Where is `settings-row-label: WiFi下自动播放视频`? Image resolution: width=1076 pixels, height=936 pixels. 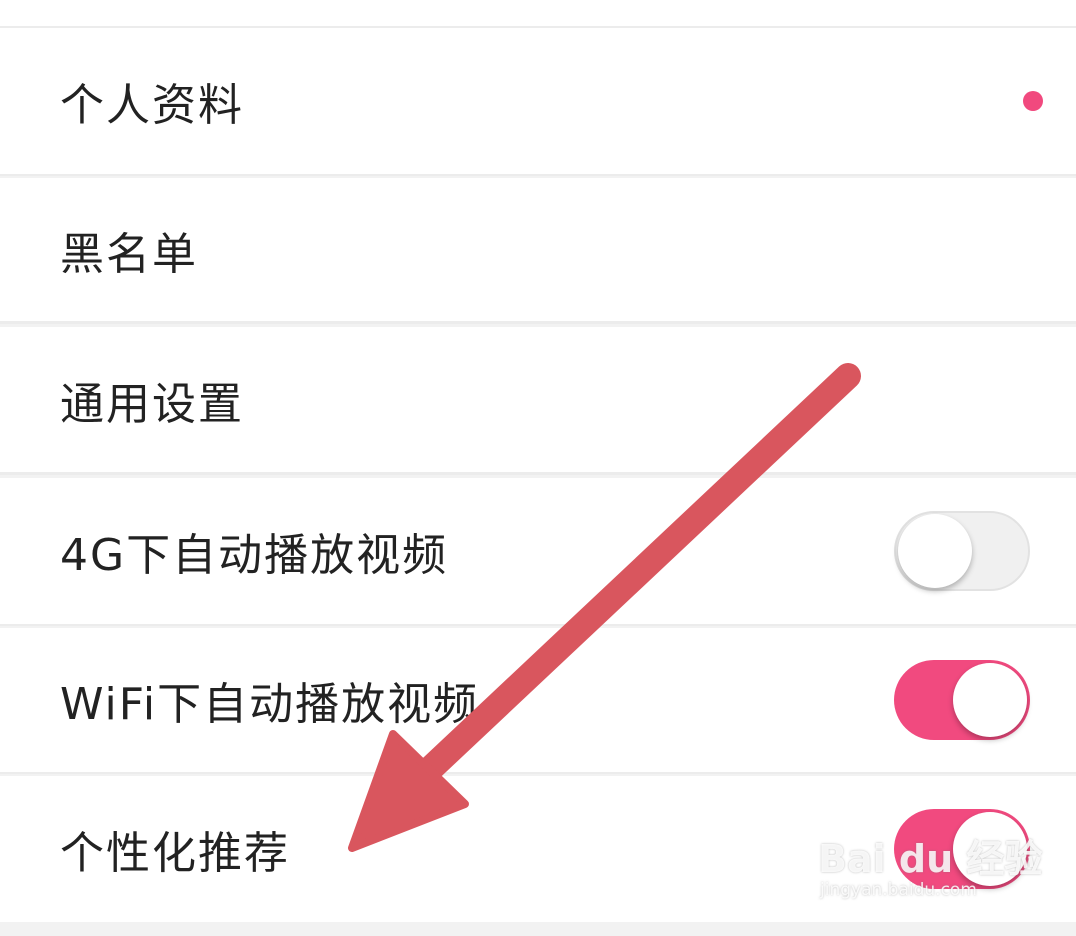
settings-row-label: WiFi下自动播放视频 is located at coordinates (270, 704).